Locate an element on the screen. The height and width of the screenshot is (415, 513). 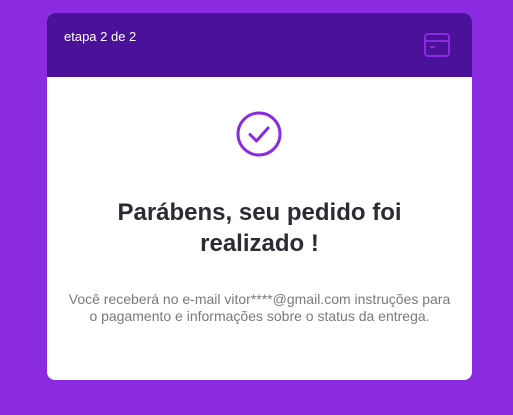
check-circle-icon is located at coordinates (259, 134).